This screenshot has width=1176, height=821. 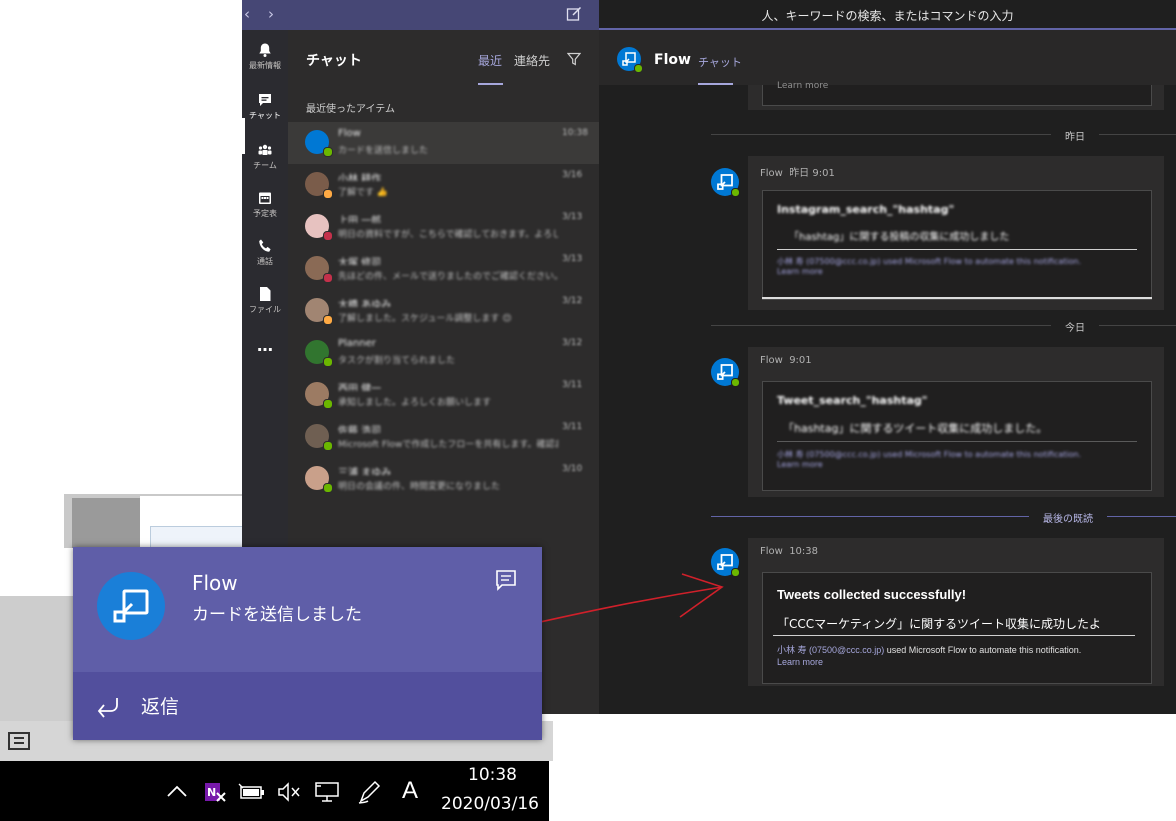 What do you see at coordinates (177, 791) in the screenshot?
I see `chevron-up-icon` at bounding box center [177, 791].